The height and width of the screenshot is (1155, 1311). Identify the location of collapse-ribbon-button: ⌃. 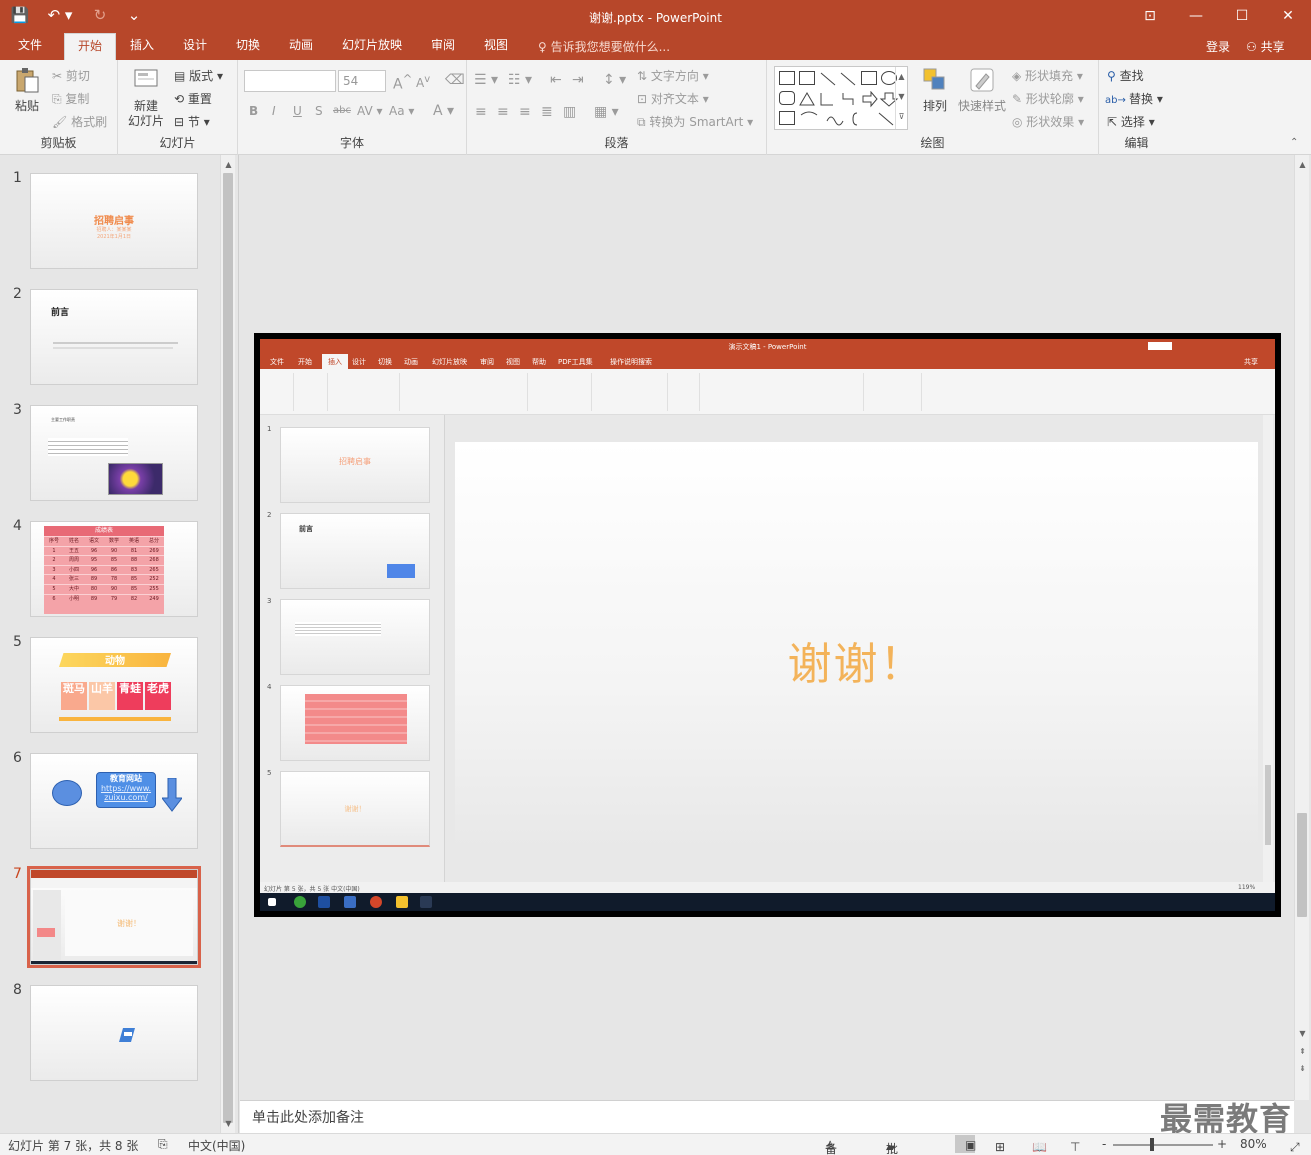
(1294, 142).